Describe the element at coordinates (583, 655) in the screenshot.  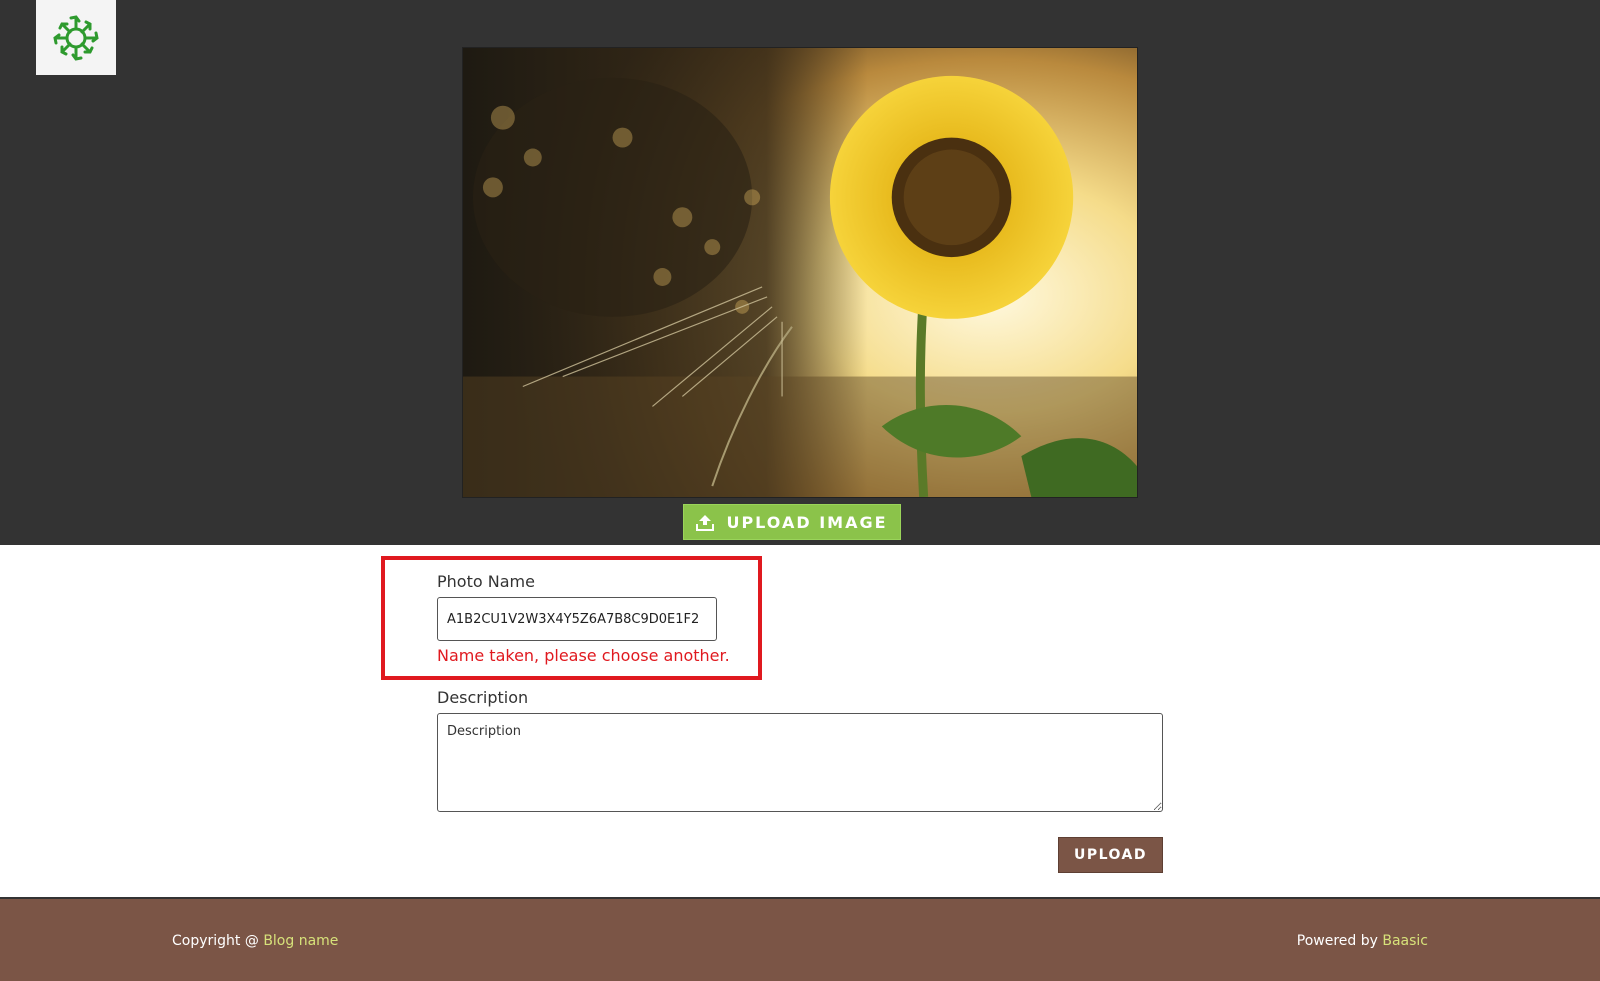
I see `photo-name-error: Name taken, please choose another.` at that location.